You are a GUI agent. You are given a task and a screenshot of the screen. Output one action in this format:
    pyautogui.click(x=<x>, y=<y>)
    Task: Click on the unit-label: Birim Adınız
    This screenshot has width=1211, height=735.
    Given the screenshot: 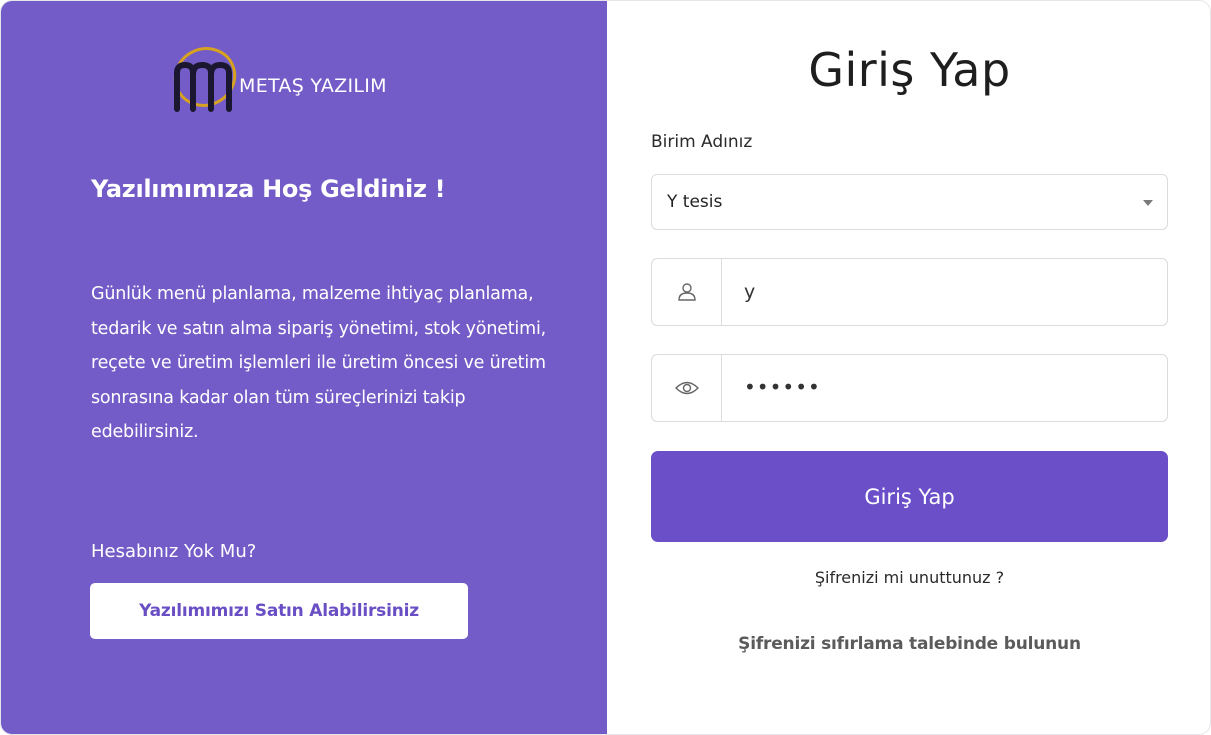 What is the action you would take?
    pyautogui.click(x=702, y=142)
    